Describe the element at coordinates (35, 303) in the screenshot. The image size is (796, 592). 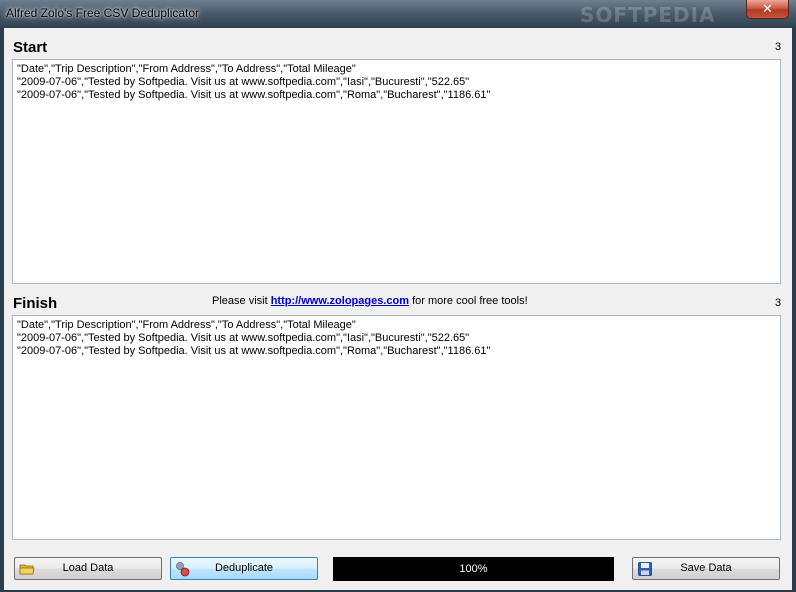
I see `finish-title: Finish` at that location.